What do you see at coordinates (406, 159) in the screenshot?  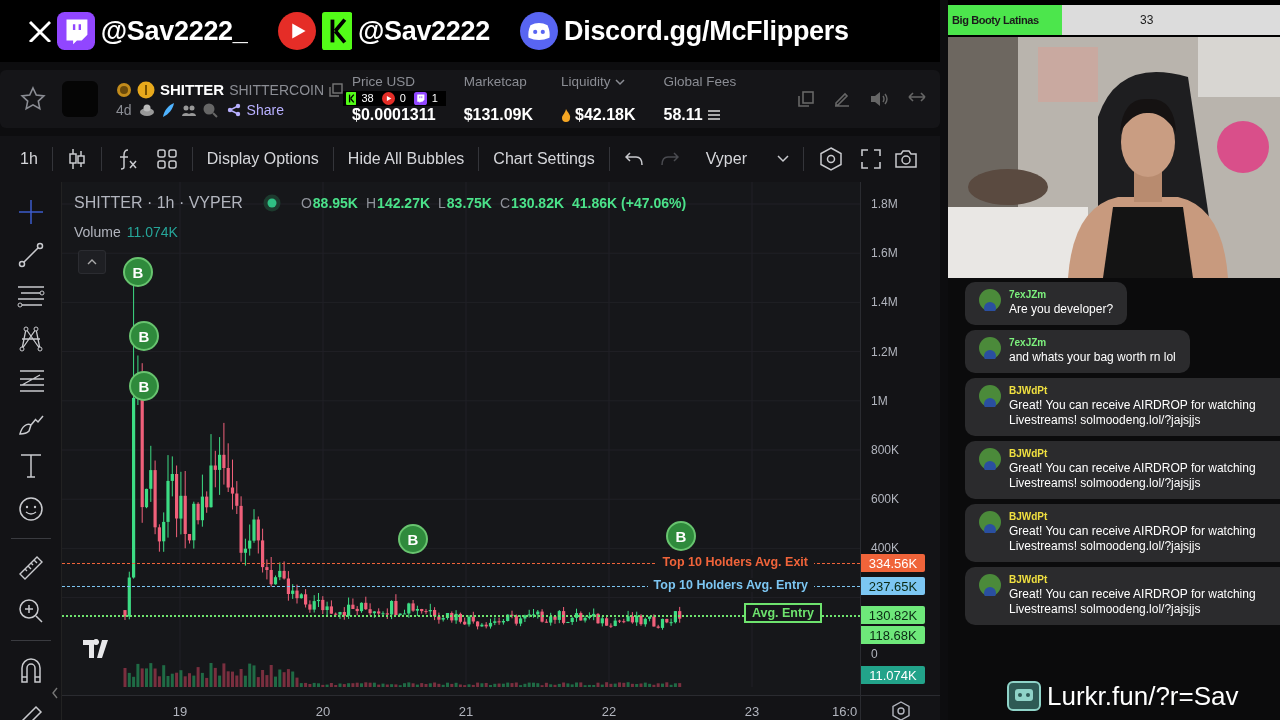 I see `toolbar-button: Hide All Bubbles` at bounding box center [406, 159].